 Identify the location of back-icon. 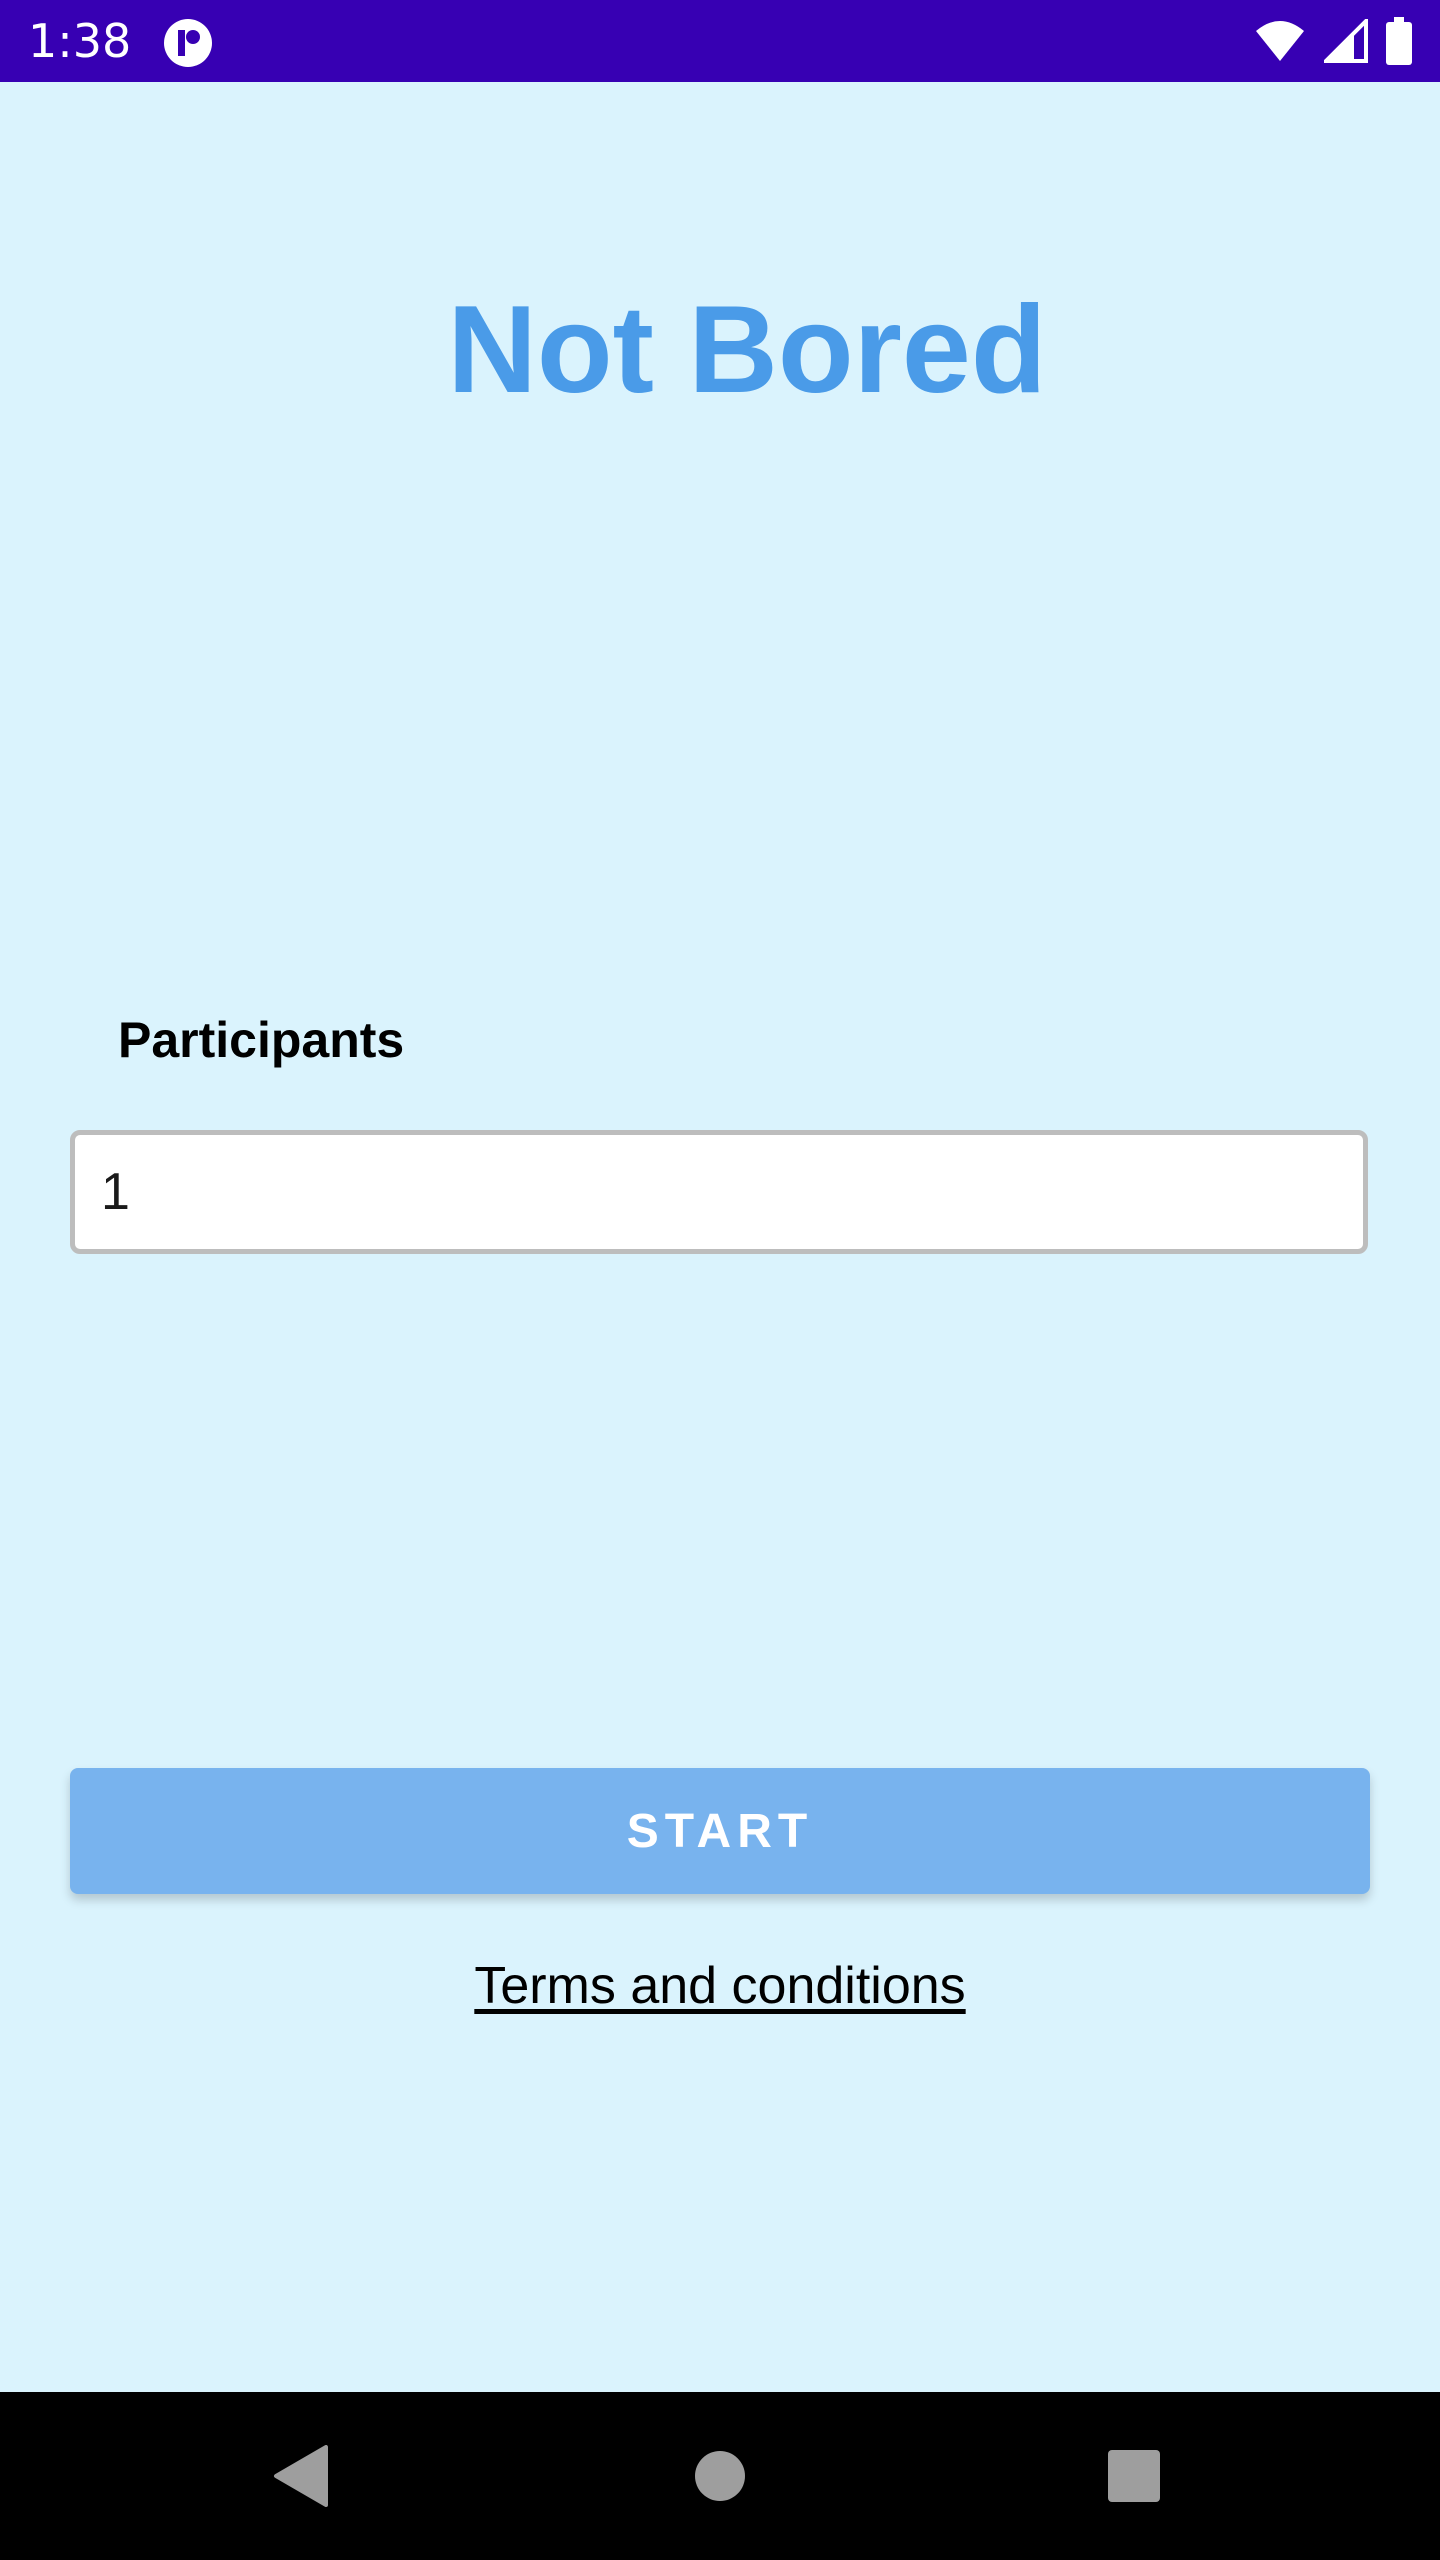
(301, 2476).